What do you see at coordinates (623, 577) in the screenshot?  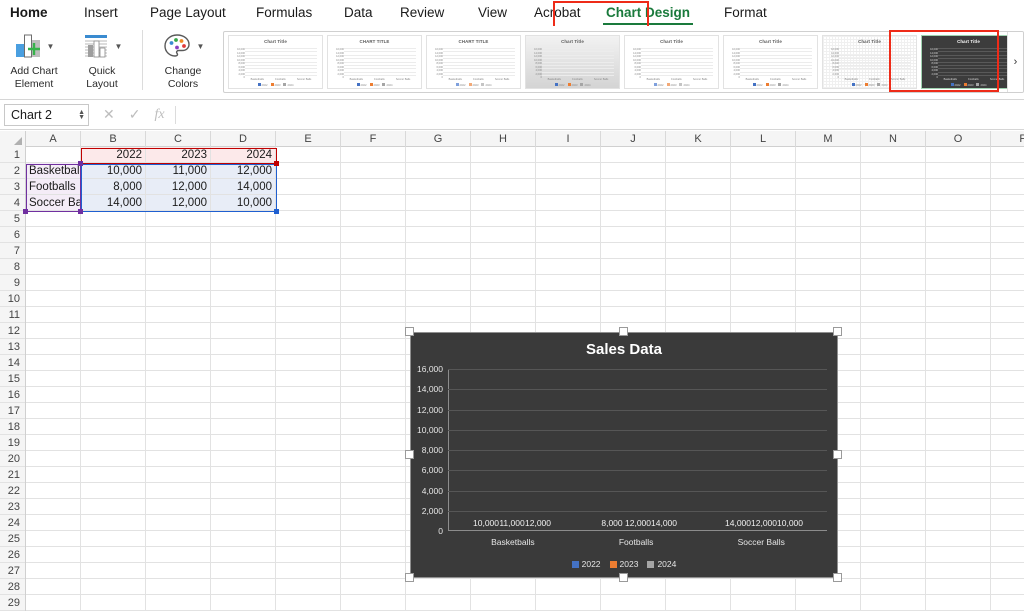 I see `chart-resize-handle-s` at bounding box center [623, 577].